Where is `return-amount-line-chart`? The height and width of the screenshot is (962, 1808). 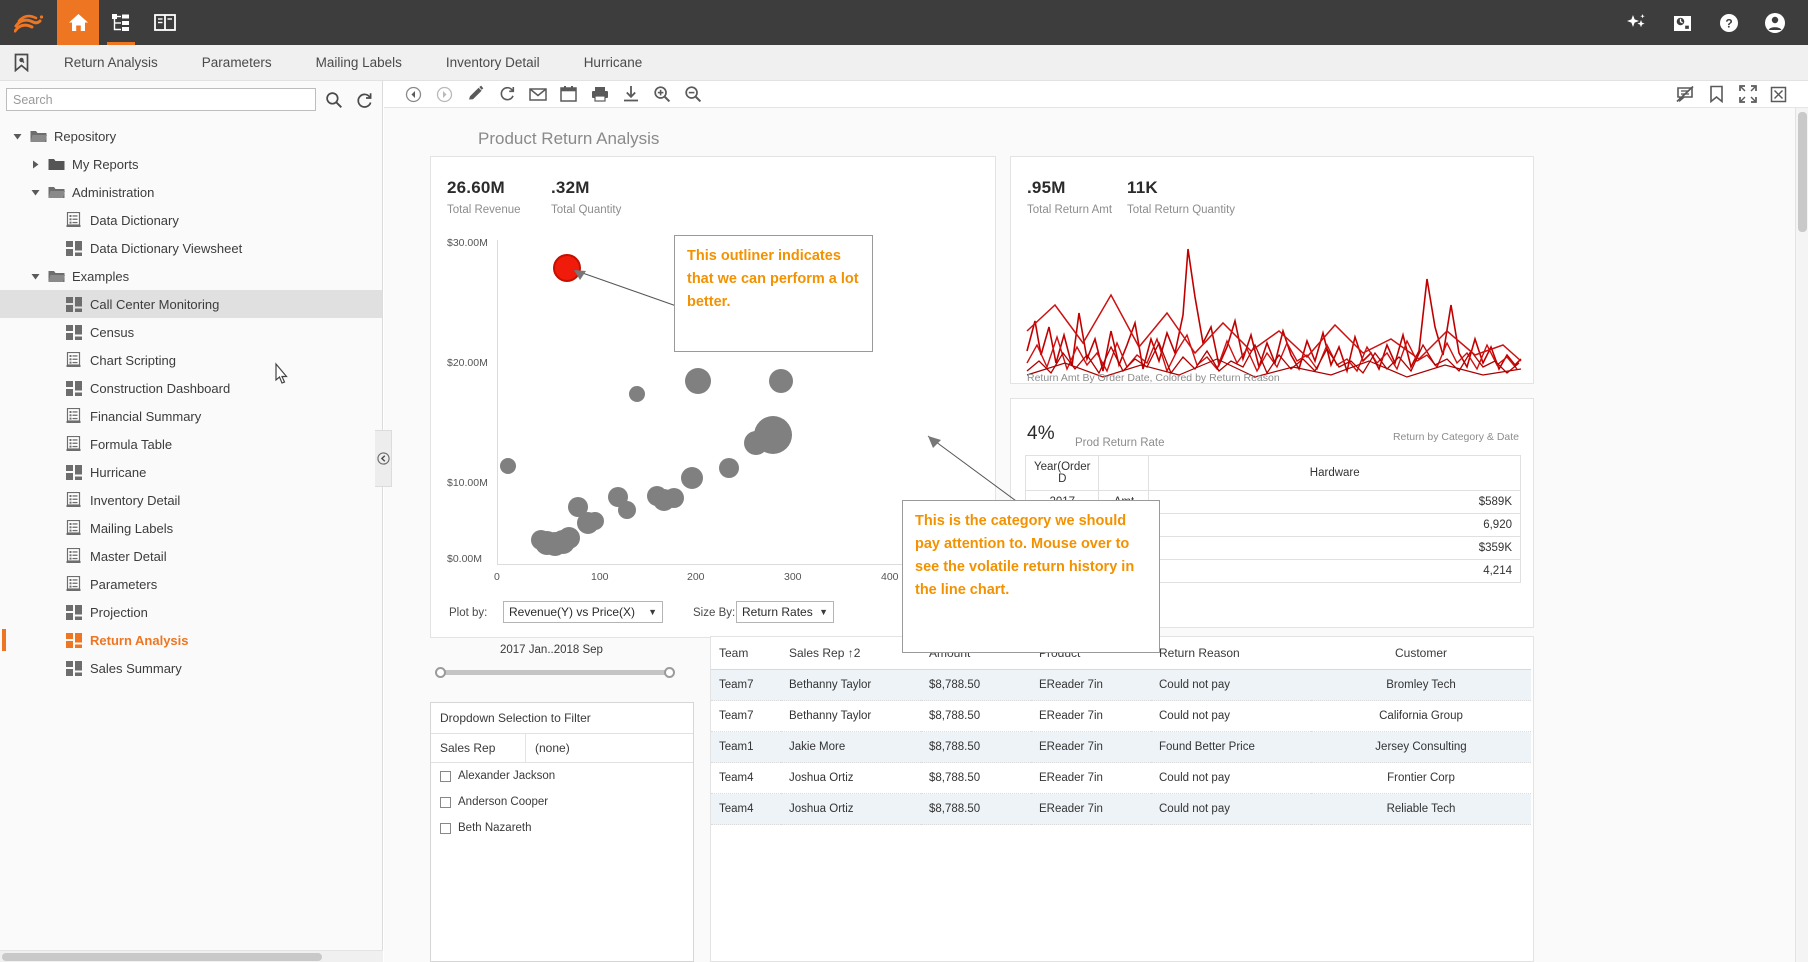 return-amount-line-chart is located at coordinates (1274, 309).